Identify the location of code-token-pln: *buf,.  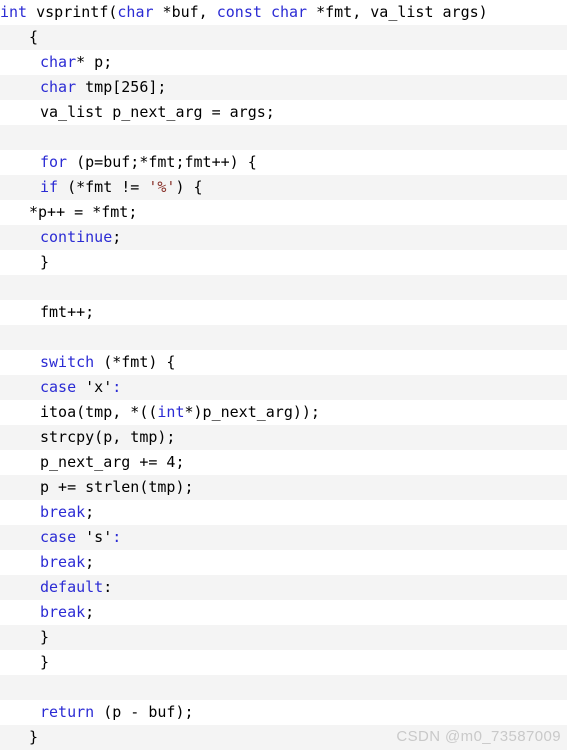
(185, 12).